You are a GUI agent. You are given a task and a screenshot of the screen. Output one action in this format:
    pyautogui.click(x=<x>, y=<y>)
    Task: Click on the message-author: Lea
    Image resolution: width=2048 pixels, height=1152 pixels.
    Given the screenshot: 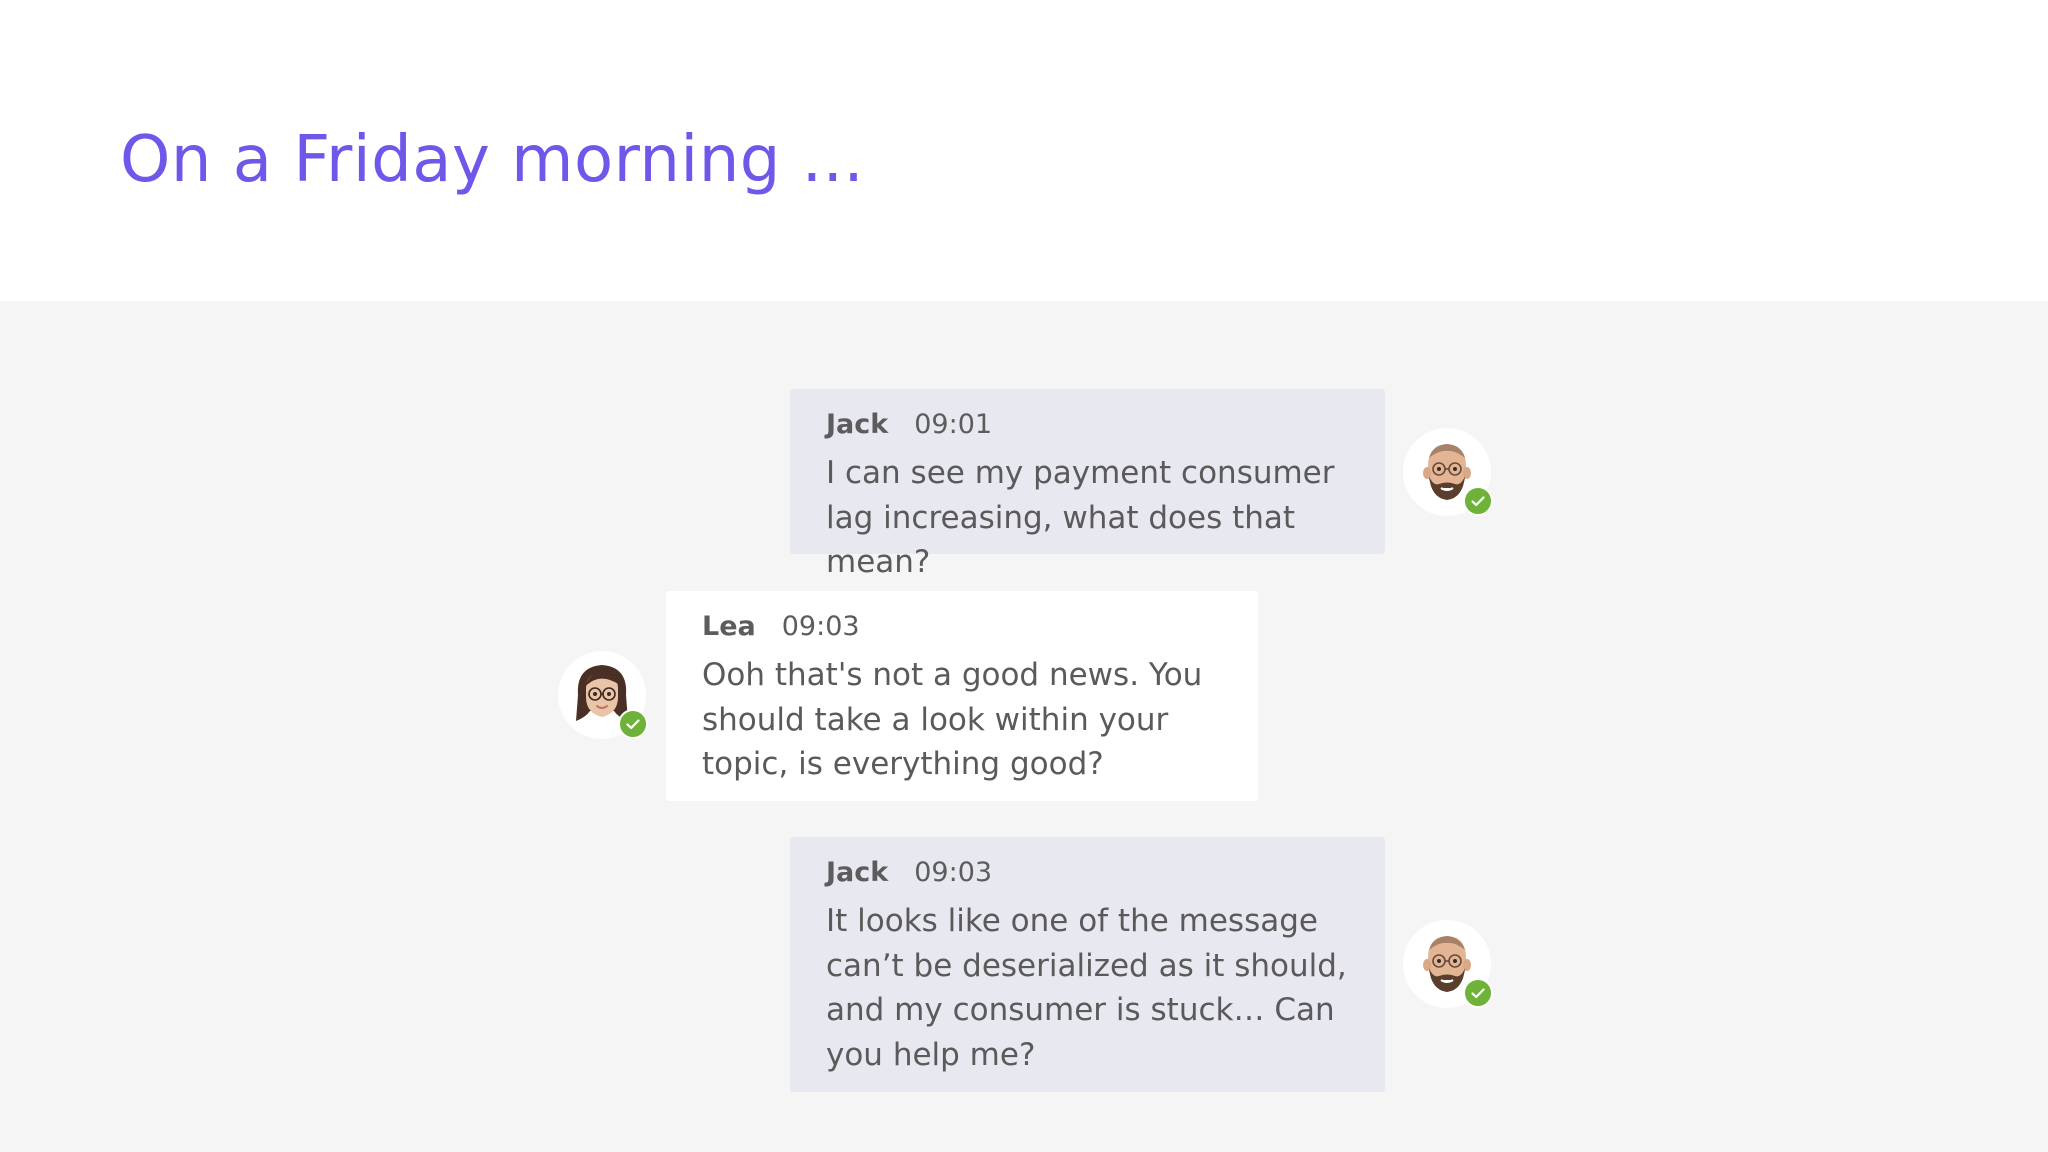 What is the action you would take?
    pyautogui.click(x=729, y=626)
    